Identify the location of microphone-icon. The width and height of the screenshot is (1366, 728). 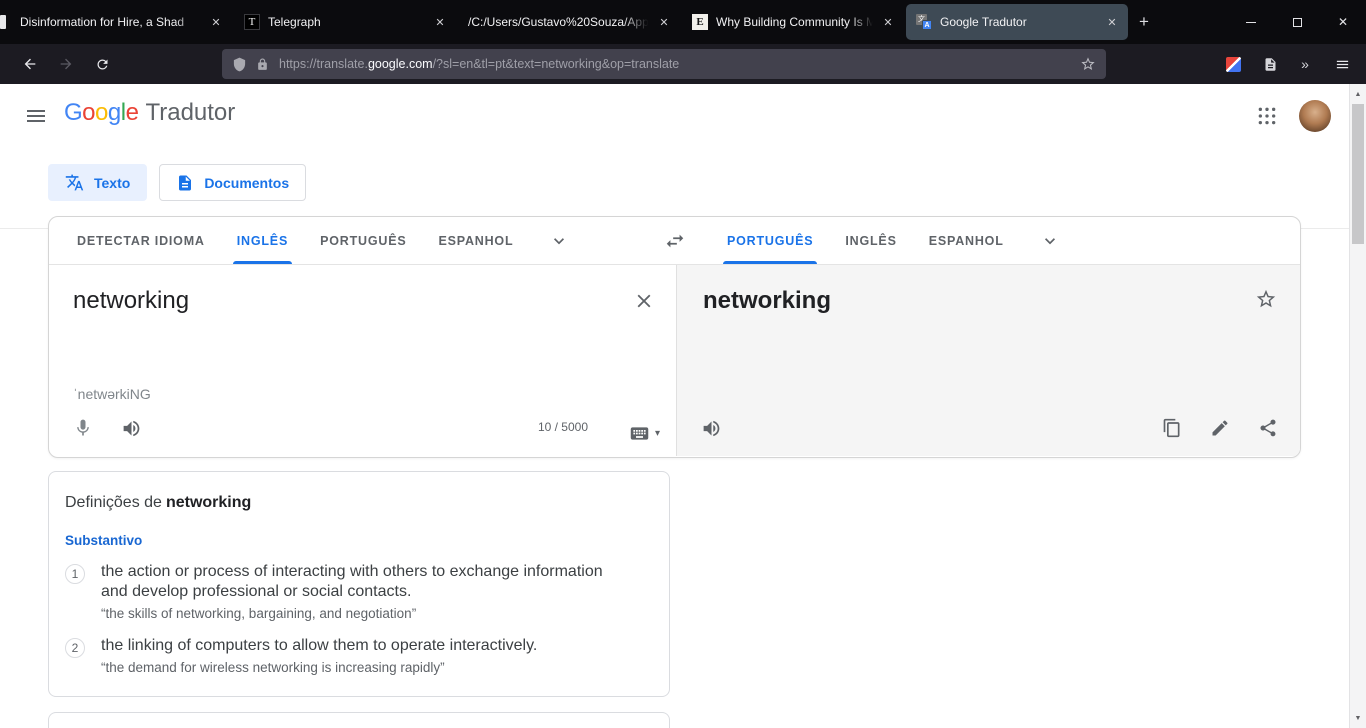
(83, 427).